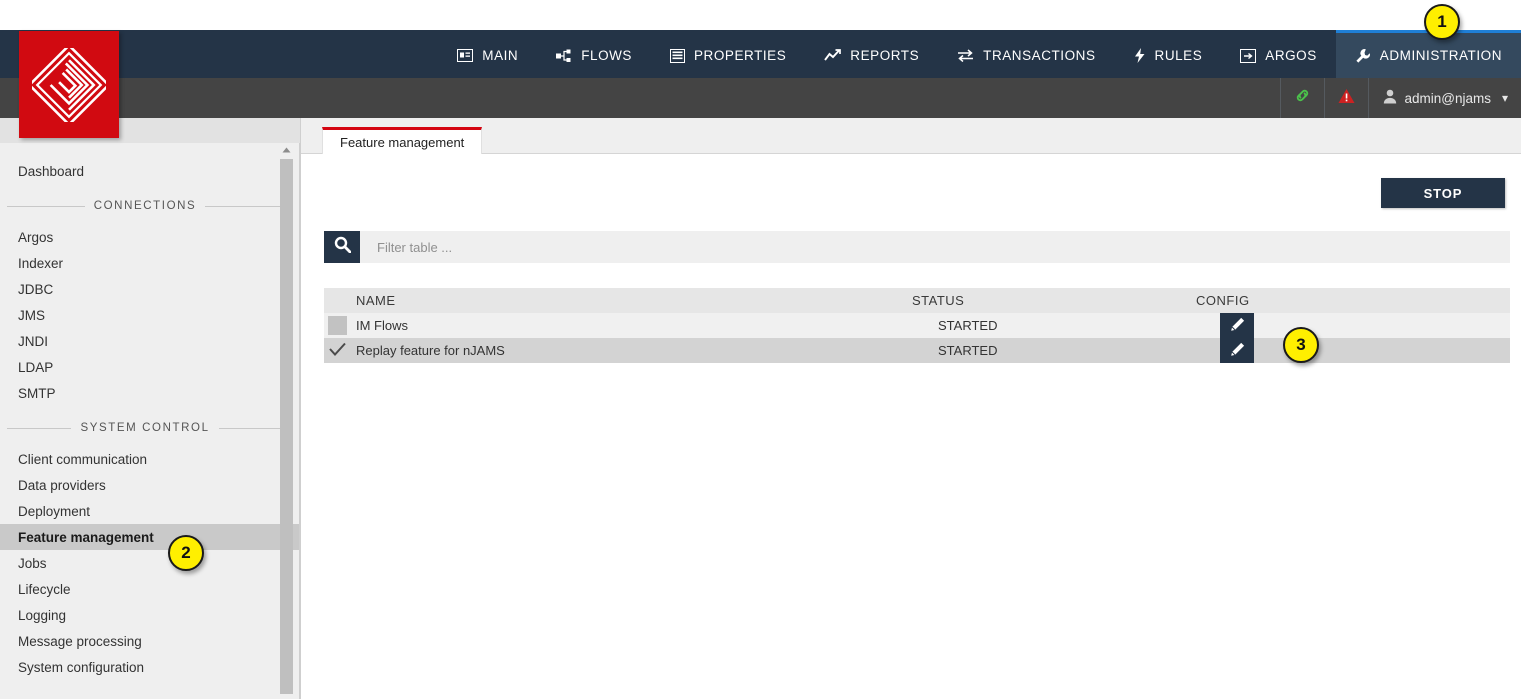 The image size is (1521, 699). What do you see at coordinates (149, 367) in the screenshot?
I see `sidebar-item-ldap: LDAP` at bounding box center [149, 367].